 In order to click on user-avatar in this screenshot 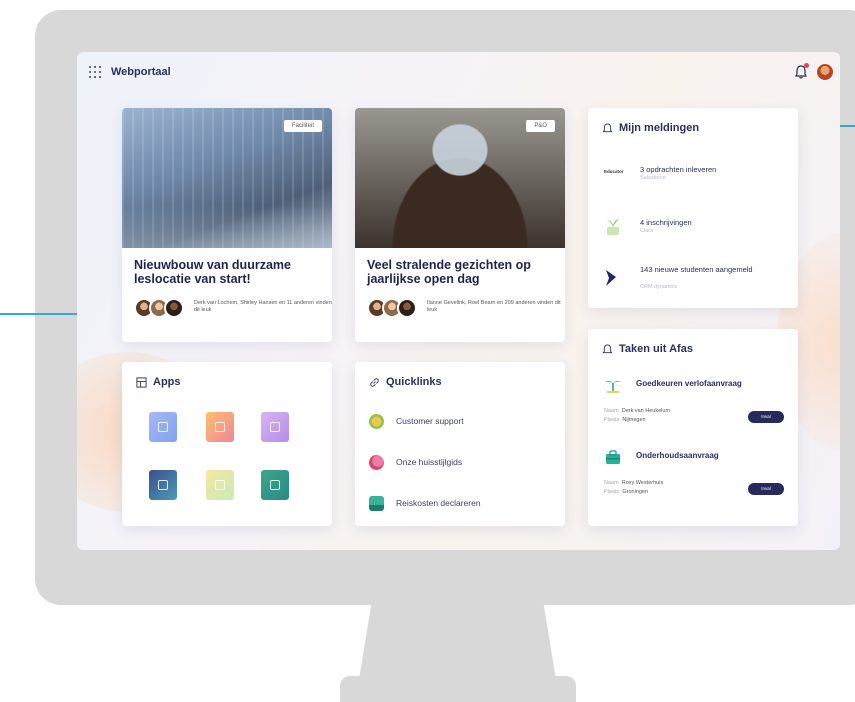, I will do `click(825, 72)`.